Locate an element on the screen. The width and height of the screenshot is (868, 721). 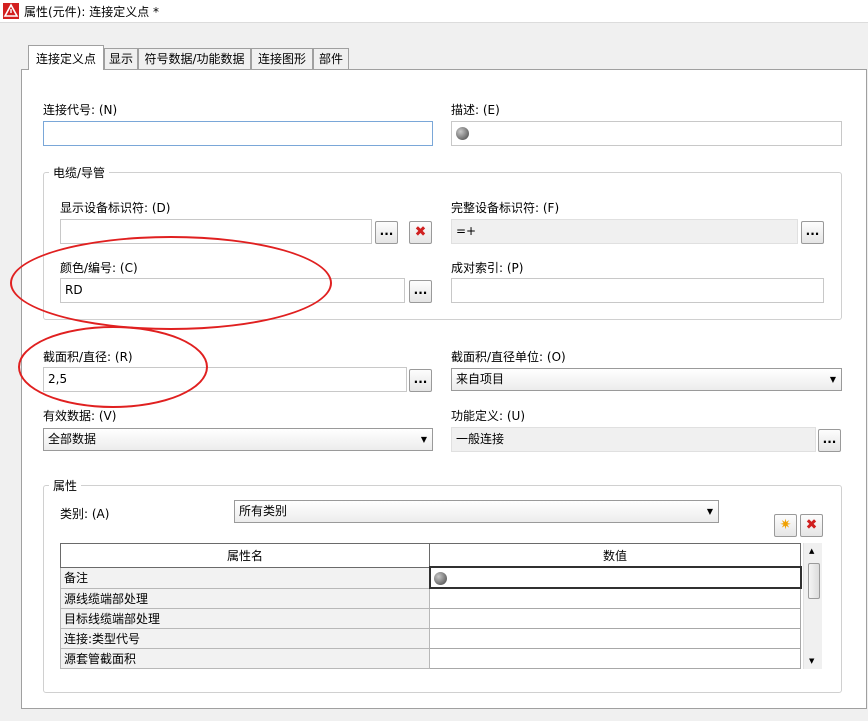
function-def-field: 一般连接 is located at coordinates (633, 439).